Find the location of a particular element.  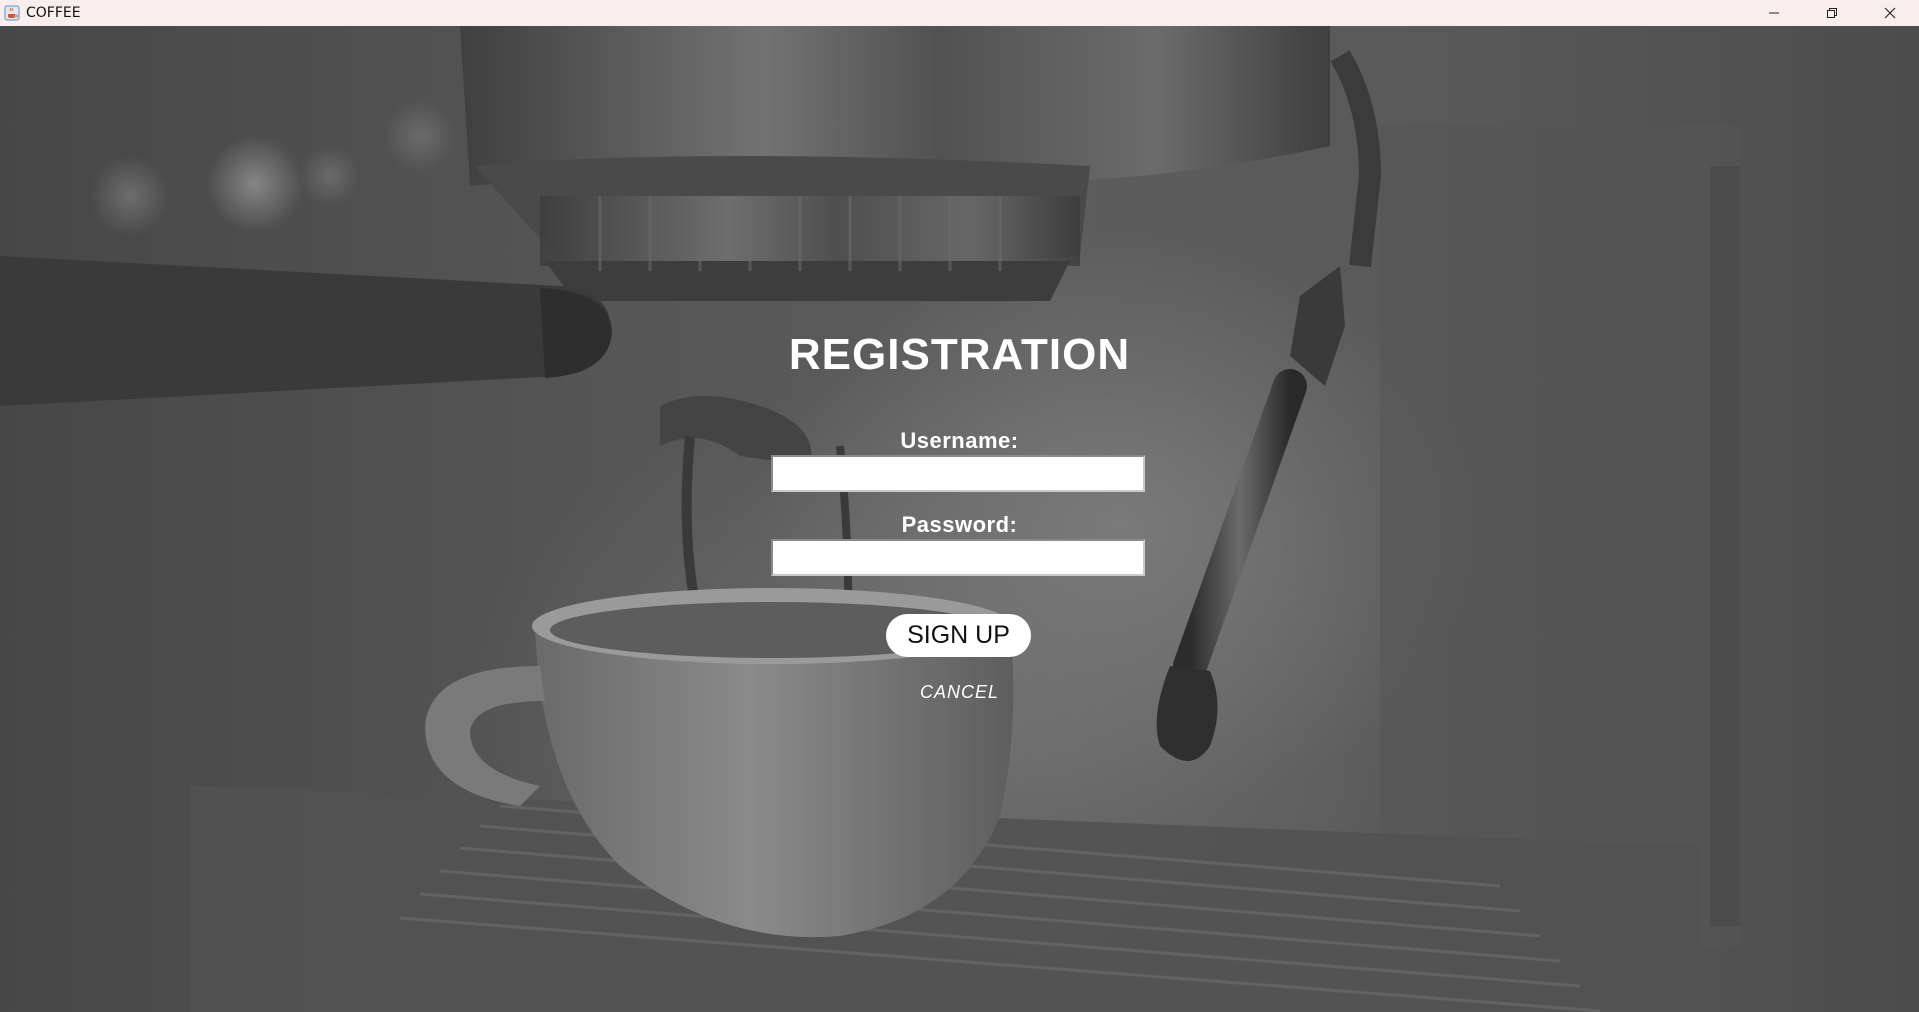

cancel-link: CANCEL is located at coordinates (959, 692).